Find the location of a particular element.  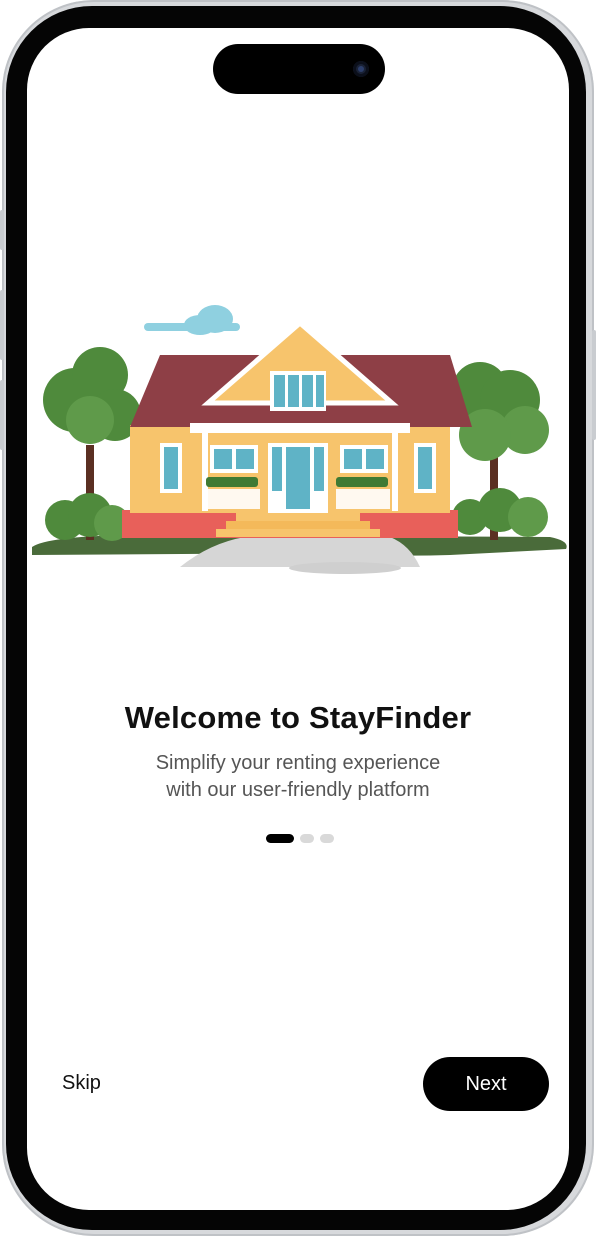

onboarding-title: Welcome to StayFinder is located at coordinates (298, 717).